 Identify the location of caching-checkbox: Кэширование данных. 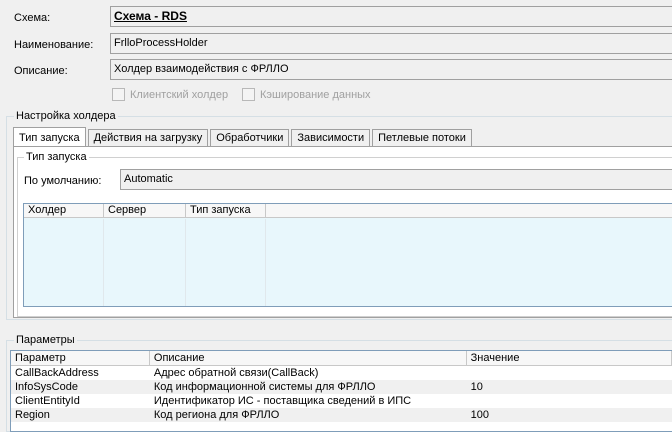
(306, 94).